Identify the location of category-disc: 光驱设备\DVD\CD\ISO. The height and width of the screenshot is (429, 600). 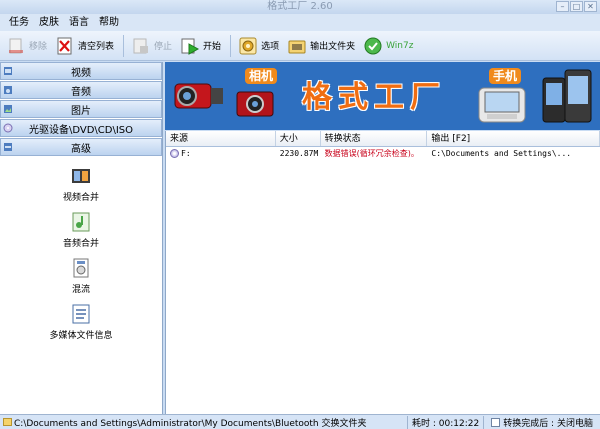
(81, 128).